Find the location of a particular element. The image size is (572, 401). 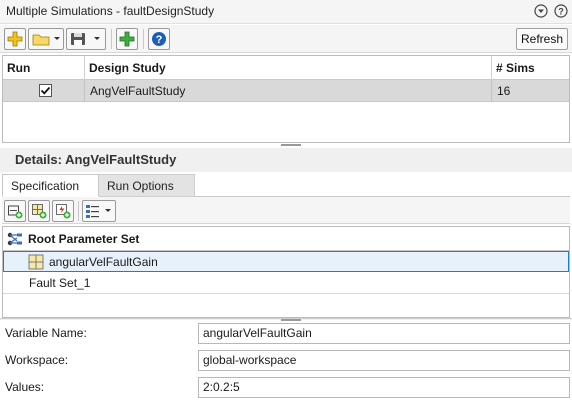

tree-root: Root Parameter Set is located at coordinates (286, 239).